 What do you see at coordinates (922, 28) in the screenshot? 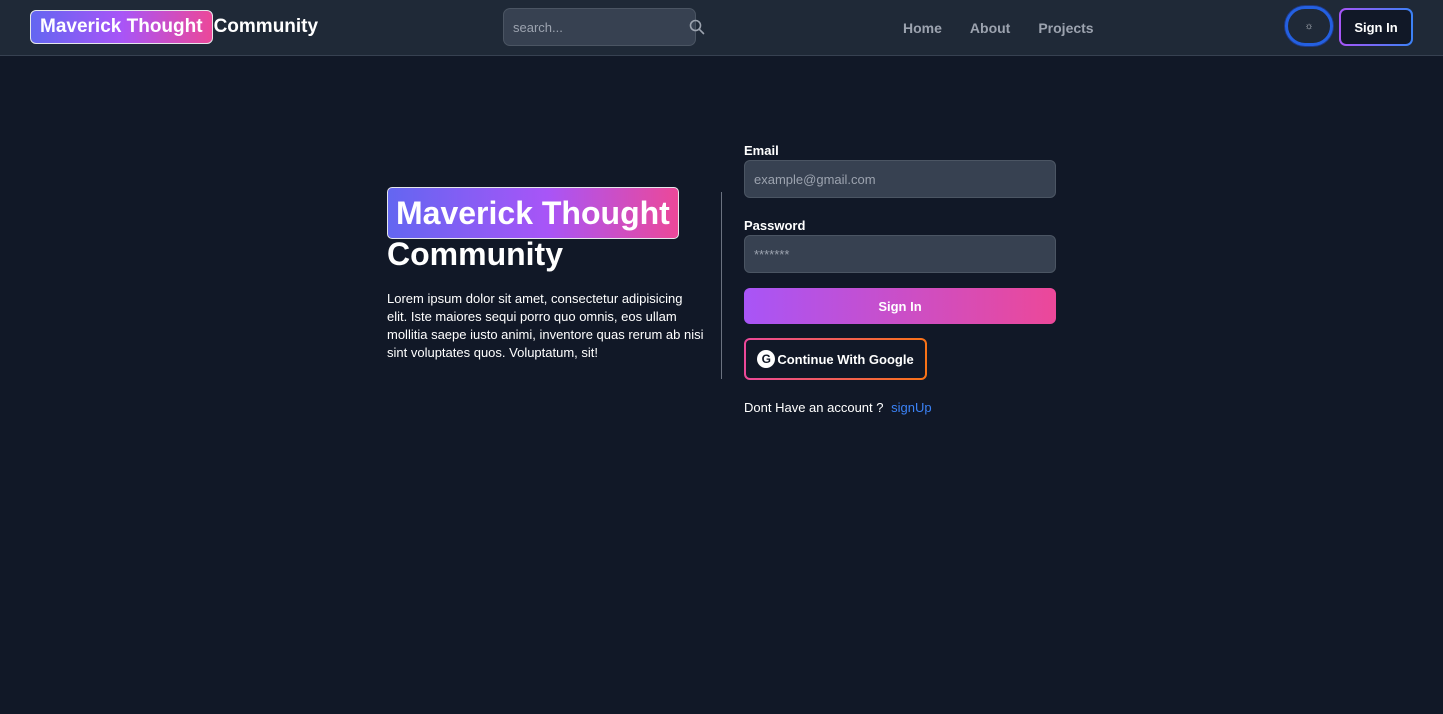
I see `nav-link-home: Home` at bounding box center [922, 28].